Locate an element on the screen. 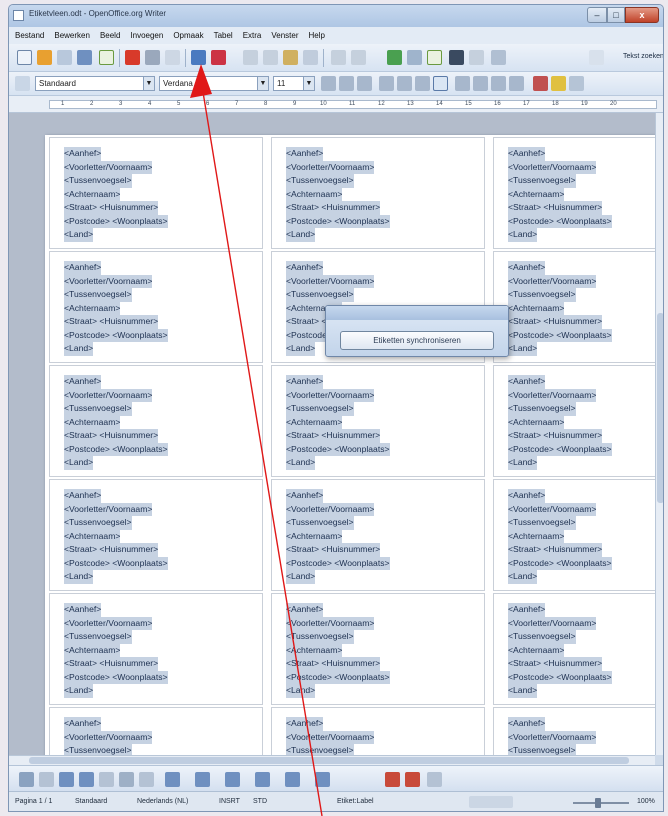 This screenshot has height=816, width=668. save-icon is located at coordinates (64, 57).